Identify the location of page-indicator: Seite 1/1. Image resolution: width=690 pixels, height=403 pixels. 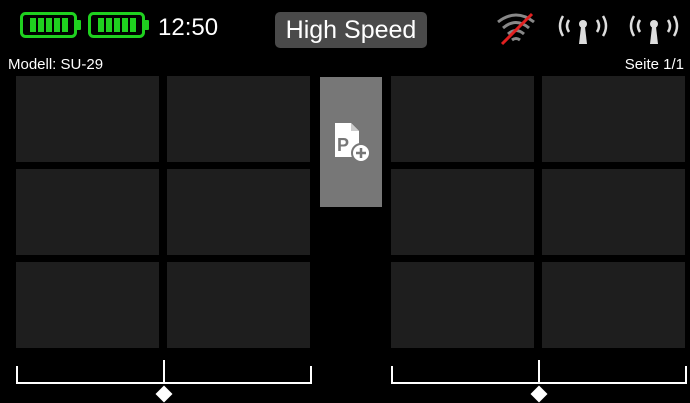
(654, 64).